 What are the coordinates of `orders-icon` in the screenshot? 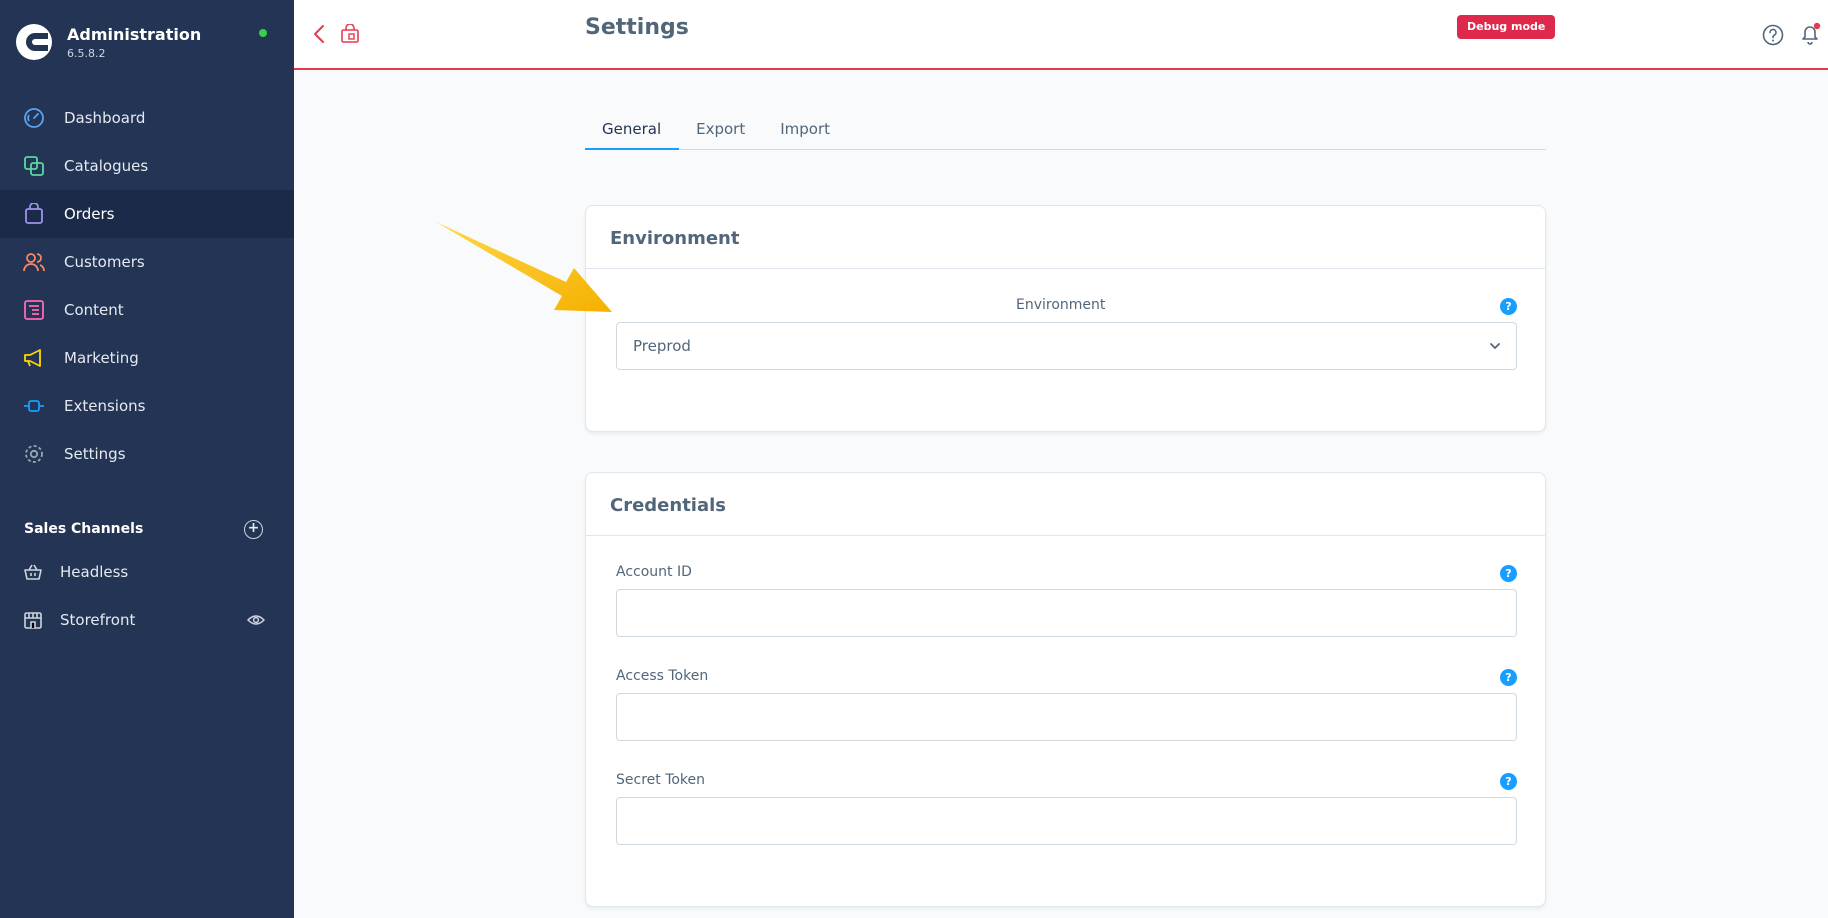 It's located at (34, 213).